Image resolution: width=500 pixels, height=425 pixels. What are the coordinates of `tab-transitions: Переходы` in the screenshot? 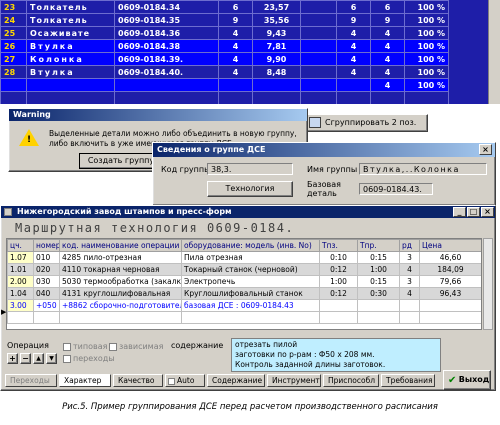 It's located at (31, 380).